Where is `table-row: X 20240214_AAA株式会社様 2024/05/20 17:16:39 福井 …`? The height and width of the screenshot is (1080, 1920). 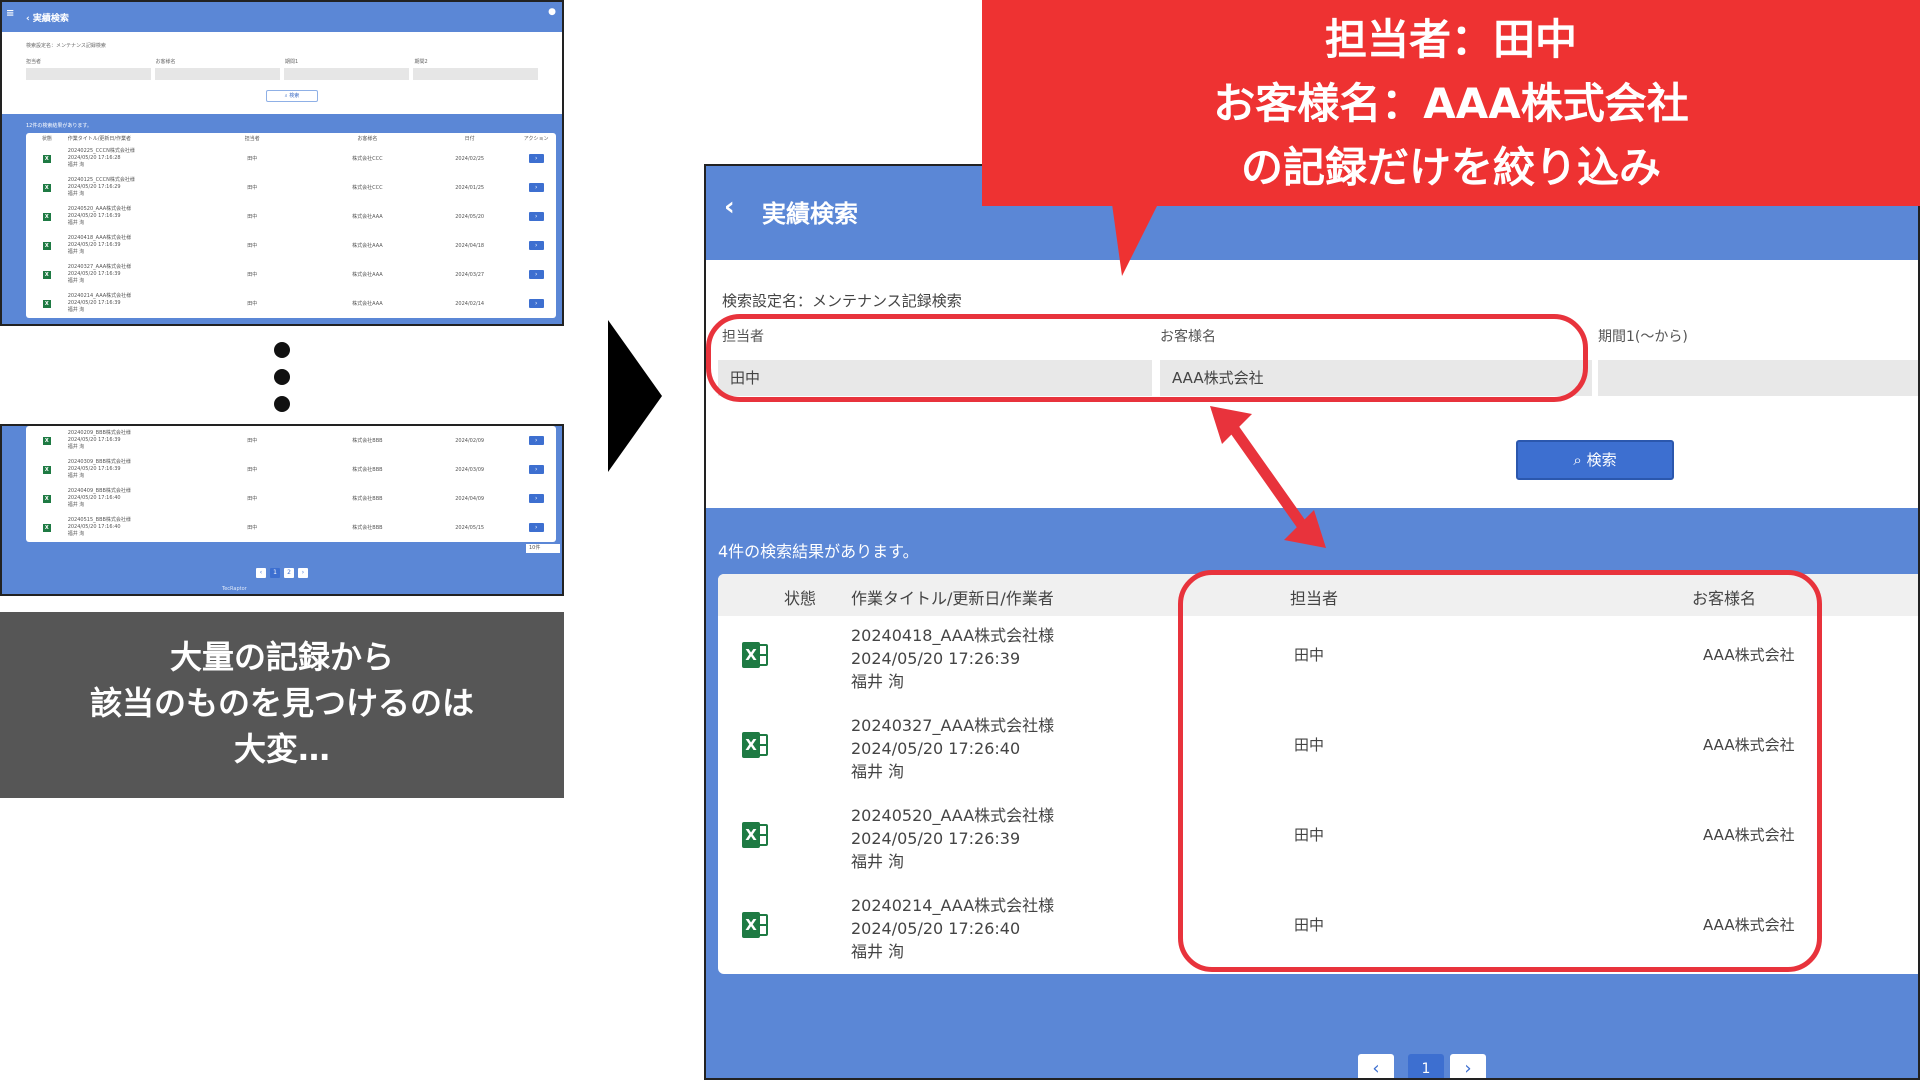 table-row: X 20240214_AAA株式会社様 2024/05/20 17:16:39 福井 … is located at coordinates (291, 303).